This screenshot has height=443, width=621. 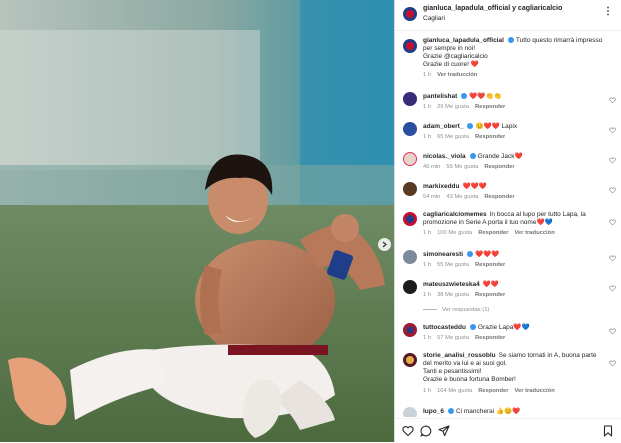 I want to click on comment-meta: 1 h 38 Me gusta Responder, so click(x=467, y=295).